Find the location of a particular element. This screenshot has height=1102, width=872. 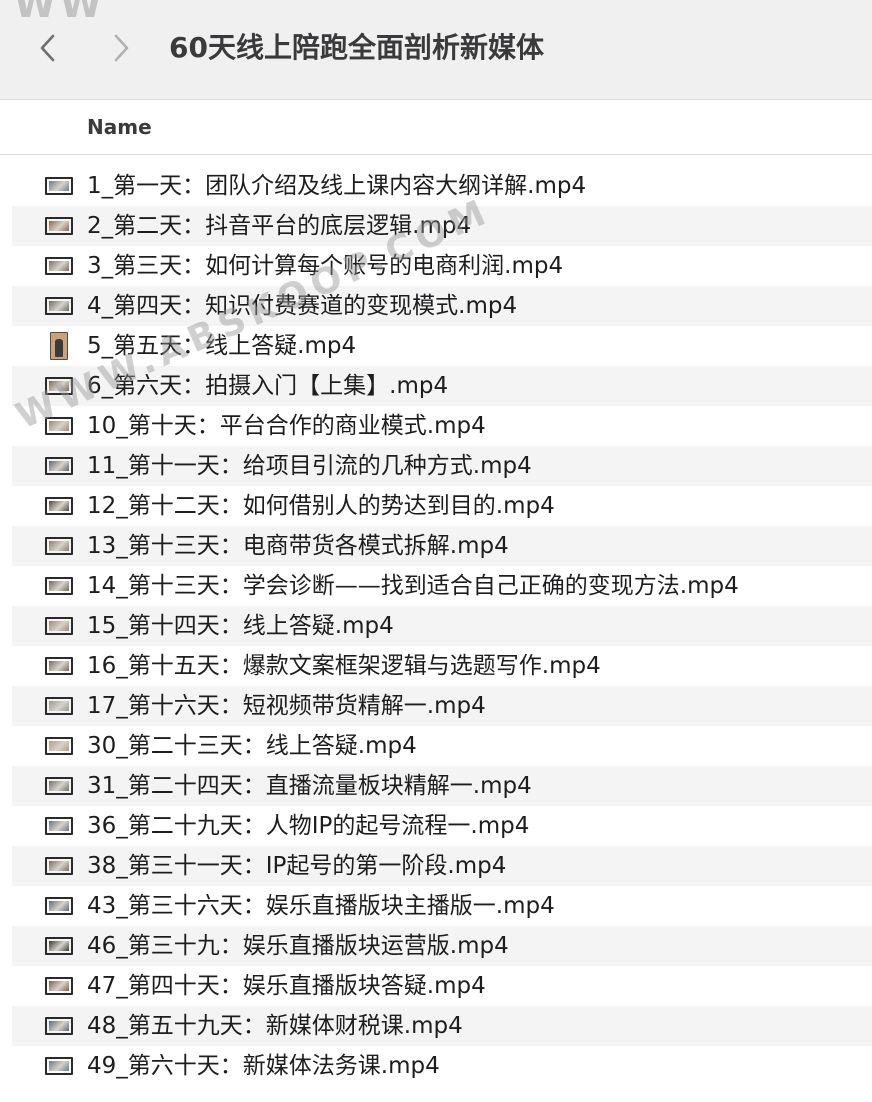

file-name: 11_第十一天：给项目引流的几种方式.mp4 is located at coordinates (309, 466).